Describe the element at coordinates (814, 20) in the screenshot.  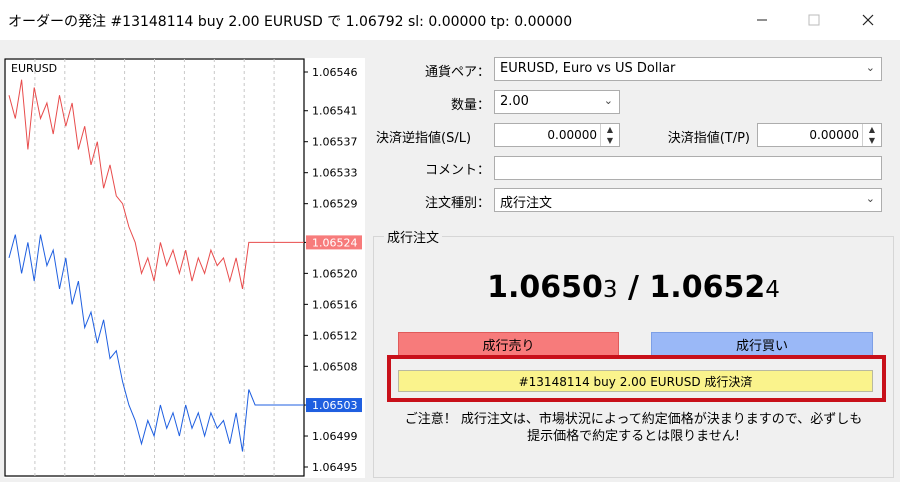
I see `maximize-icon` at that location.